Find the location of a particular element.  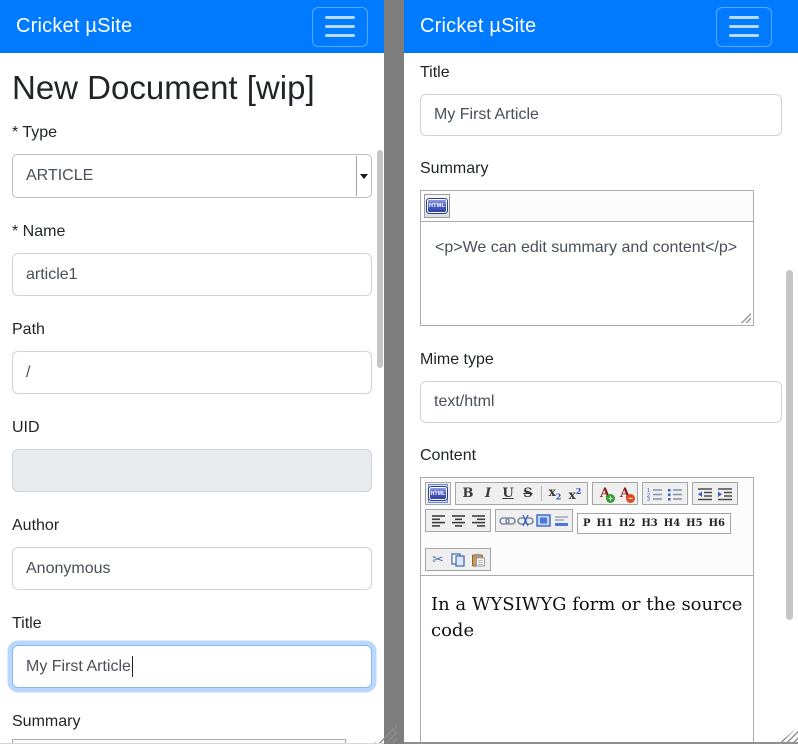

image-icon is located at coordinates (543, 520).